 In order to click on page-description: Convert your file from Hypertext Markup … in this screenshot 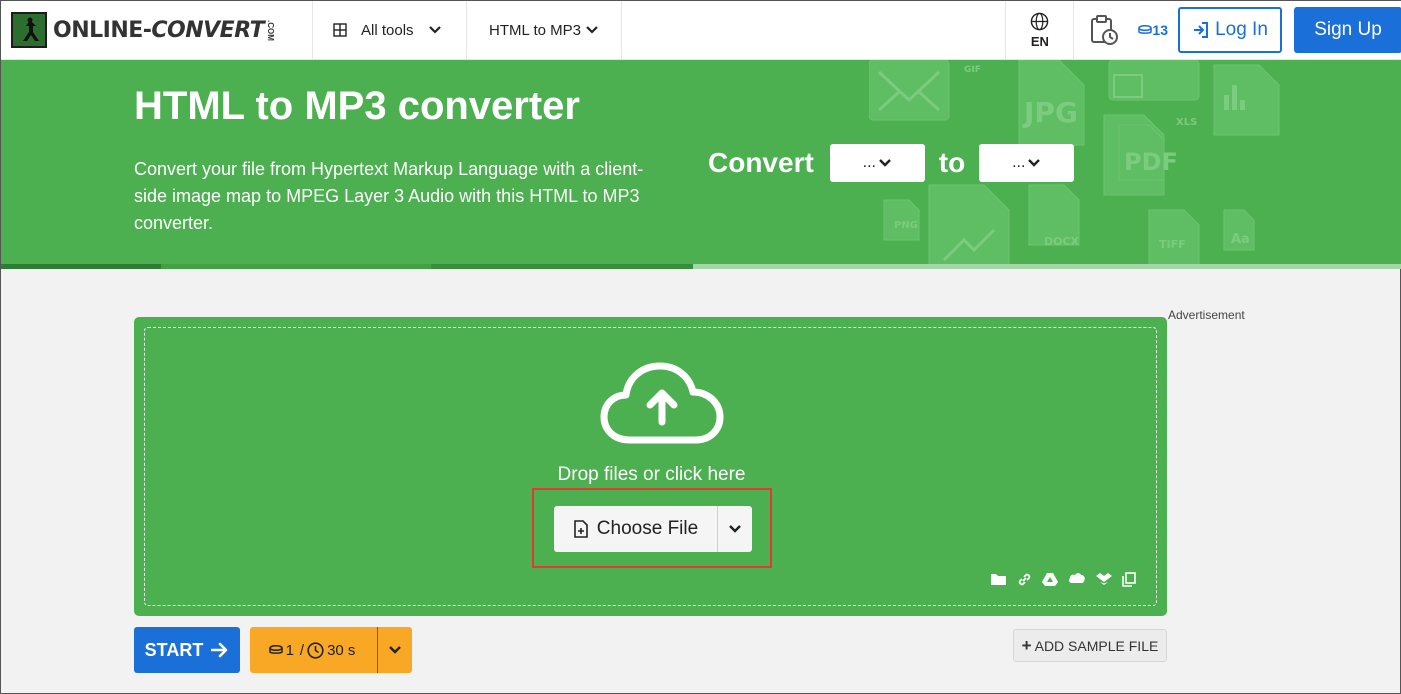, I will do `click(389, 196)`.